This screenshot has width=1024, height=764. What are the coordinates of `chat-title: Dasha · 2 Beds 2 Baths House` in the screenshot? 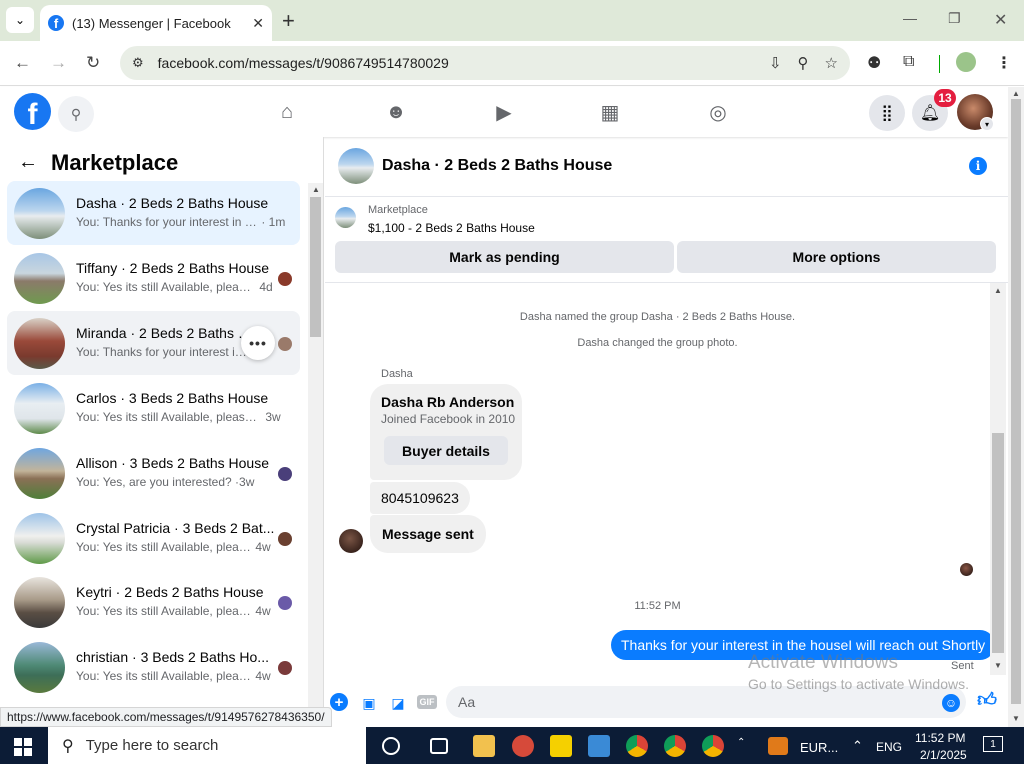 It's located at (497, 166).